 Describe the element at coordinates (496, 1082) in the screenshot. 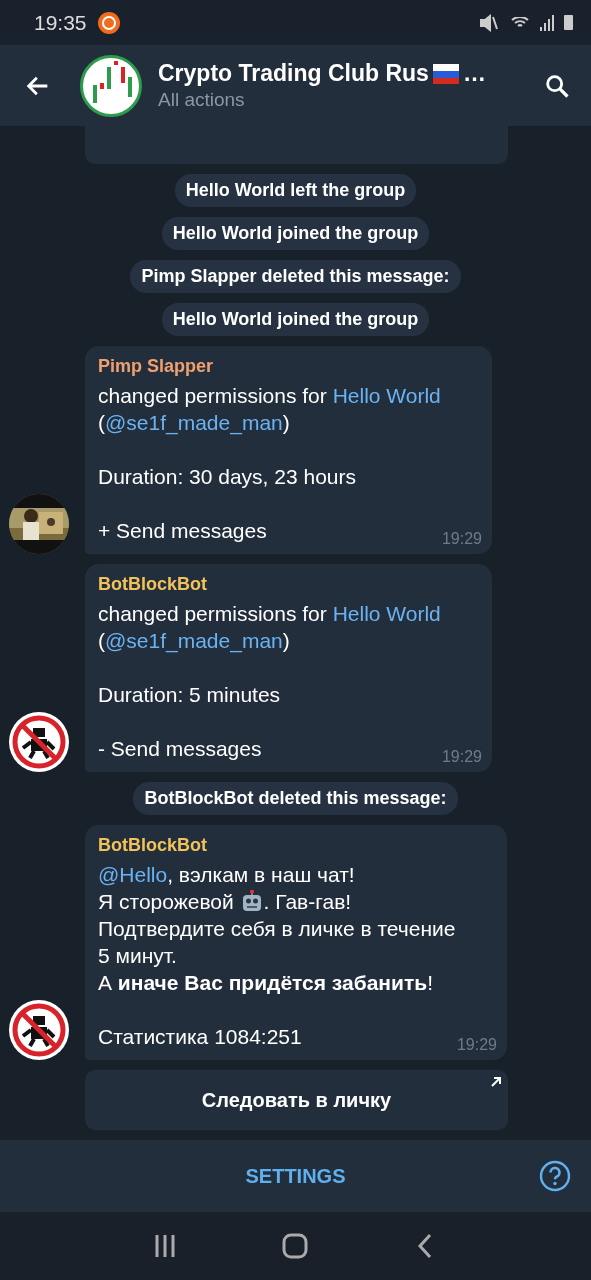

I see `link-arrow-icon` at that location.